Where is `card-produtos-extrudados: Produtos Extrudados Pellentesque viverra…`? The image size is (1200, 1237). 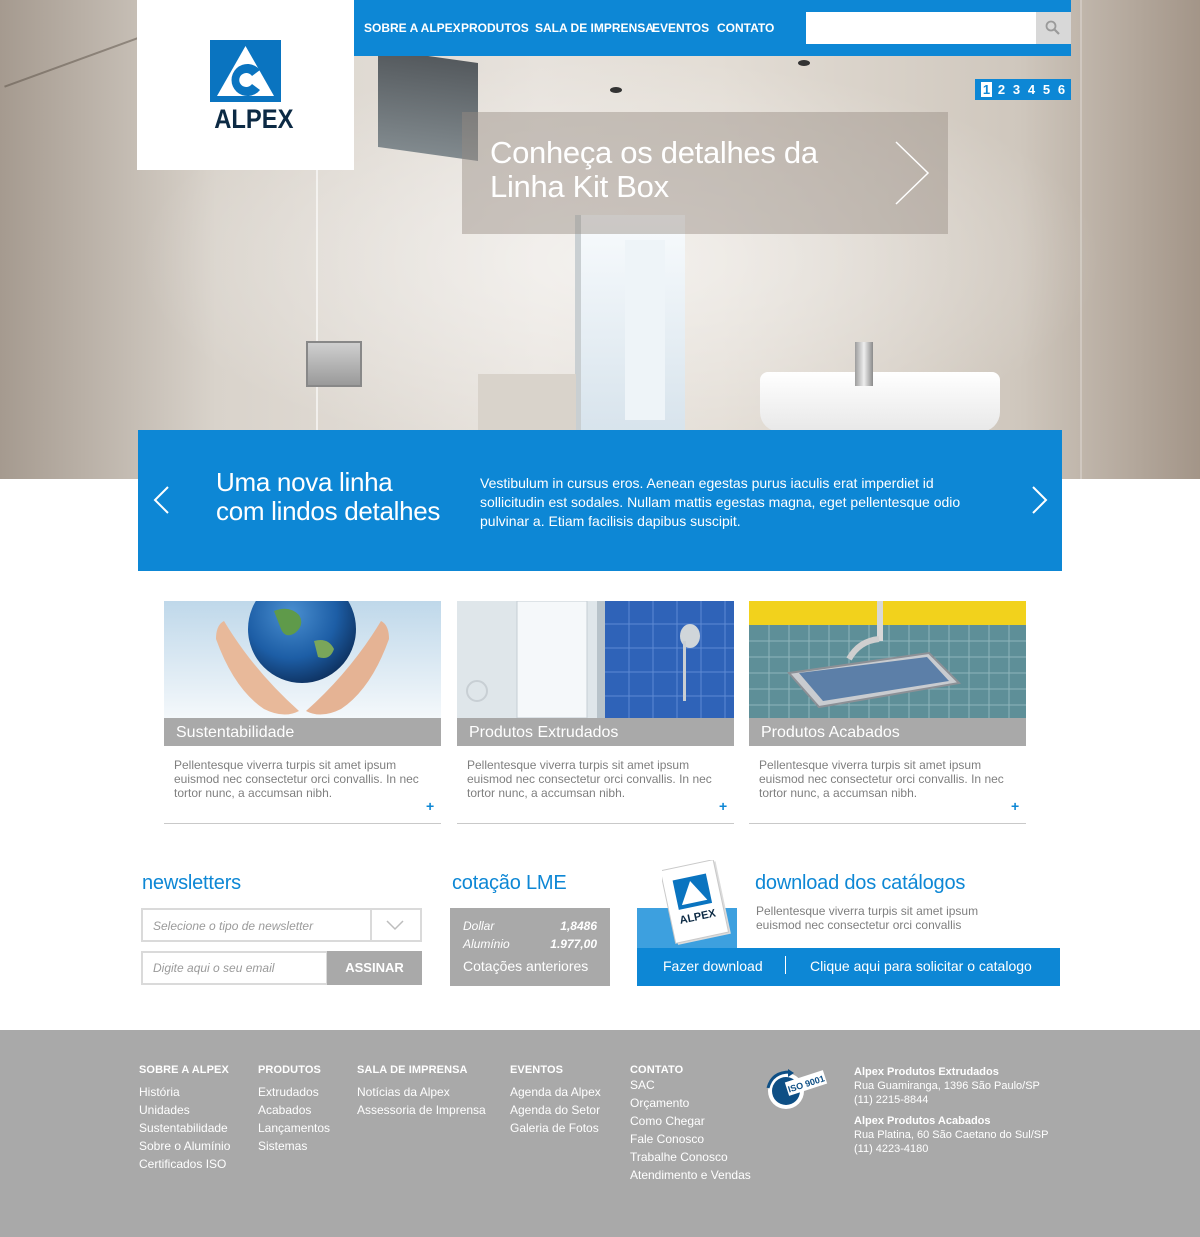
card-produtos-extrudados: Produtos Extrudados Pellentesque viverra… is located at coordinates (595, 712).